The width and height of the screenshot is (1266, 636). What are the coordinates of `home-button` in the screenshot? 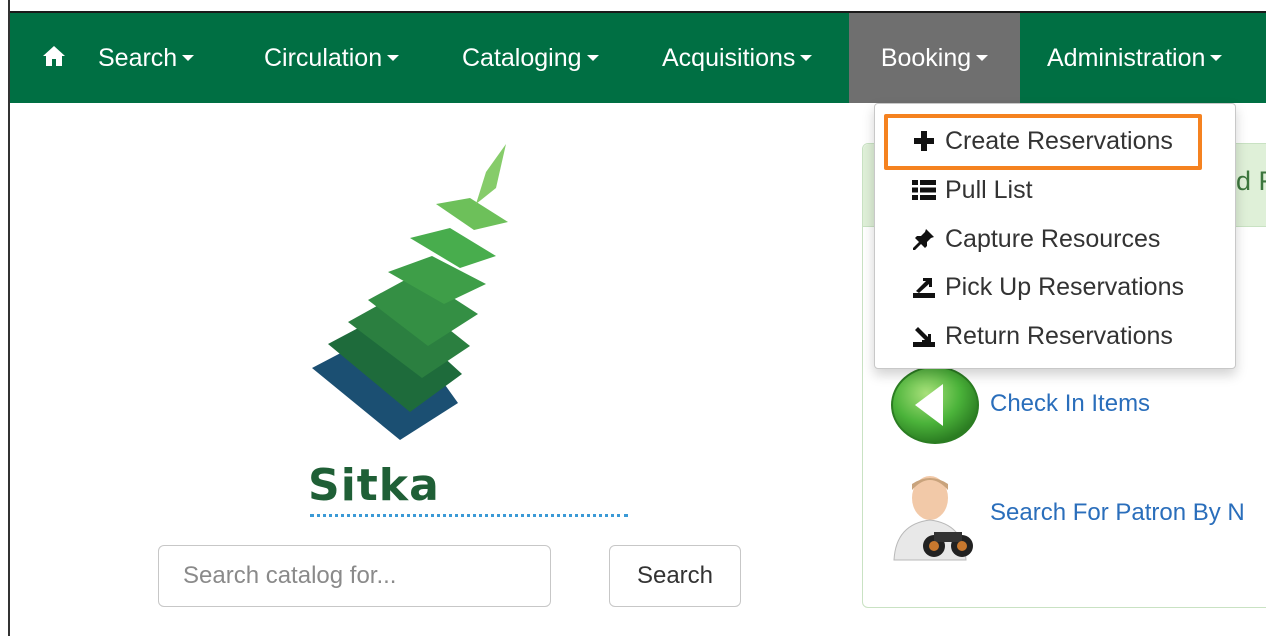 It's located at (54, 58).